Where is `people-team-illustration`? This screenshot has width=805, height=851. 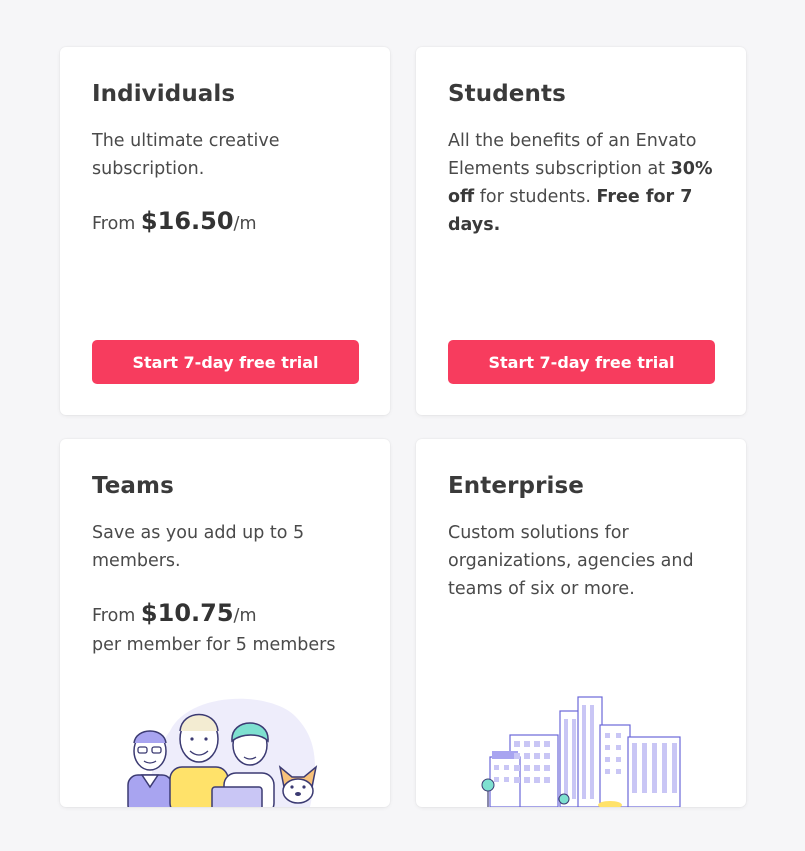 people-team-illustration is located at coordinates (222, 752).